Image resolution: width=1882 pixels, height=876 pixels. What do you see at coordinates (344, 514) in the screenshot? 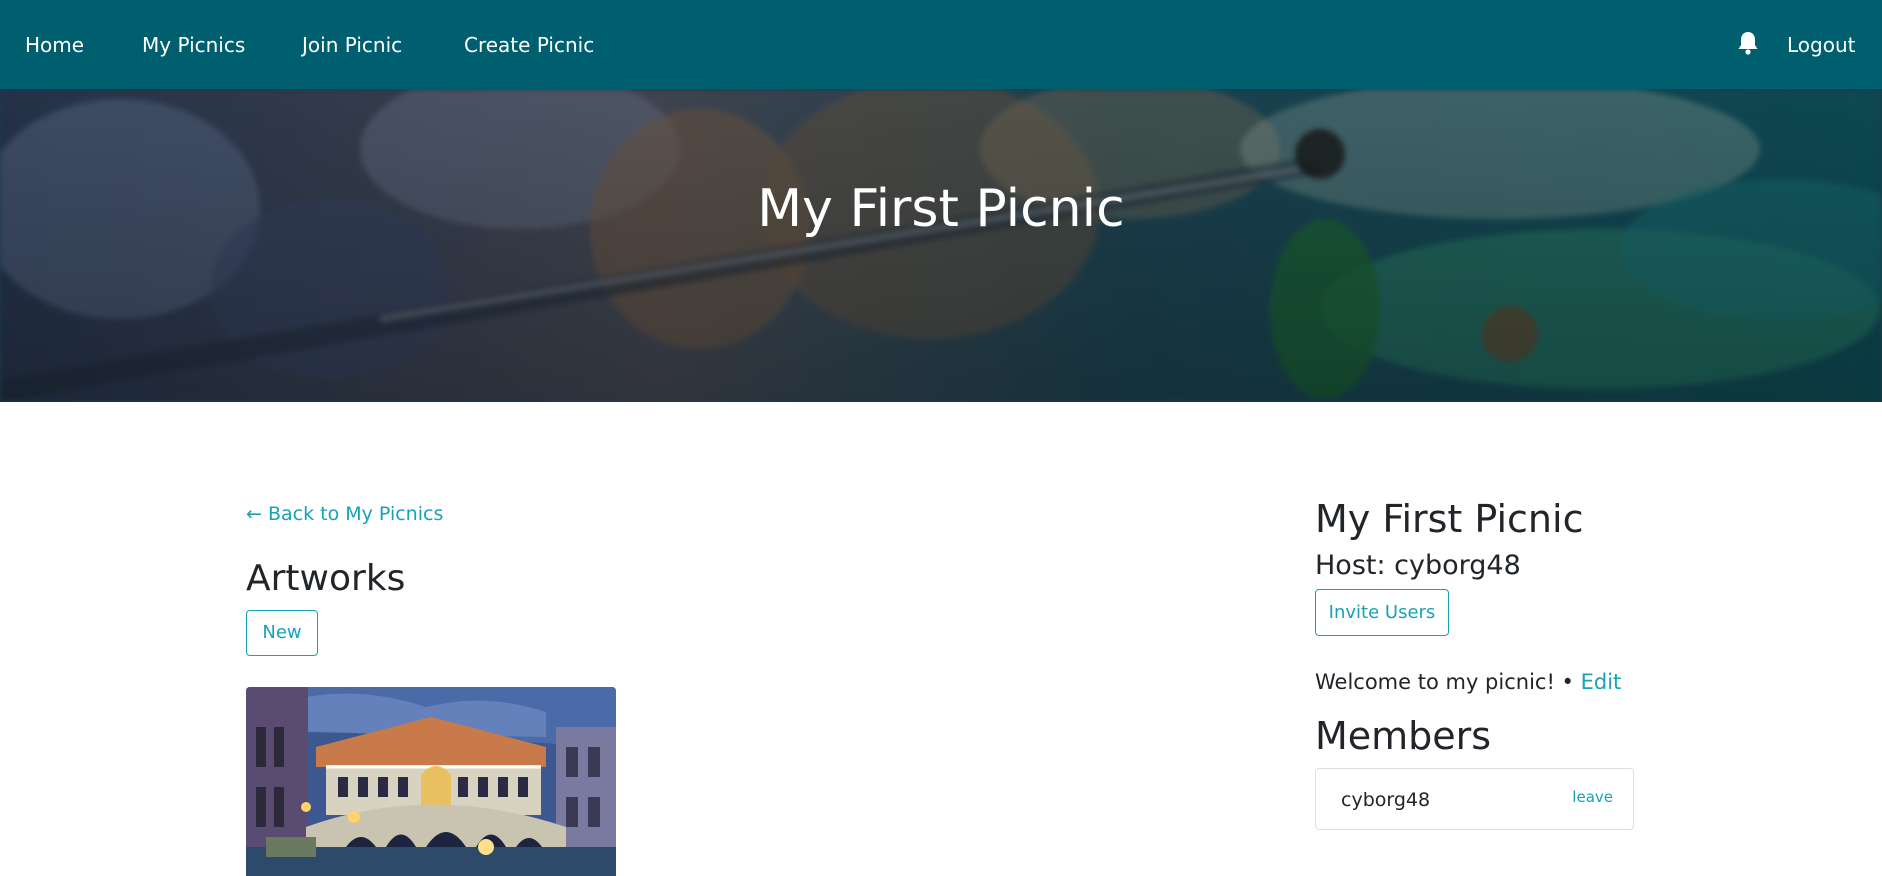
I see `back-to-my-picnics-link: ← Back to My Picnics` at bounding box center [344, 514].